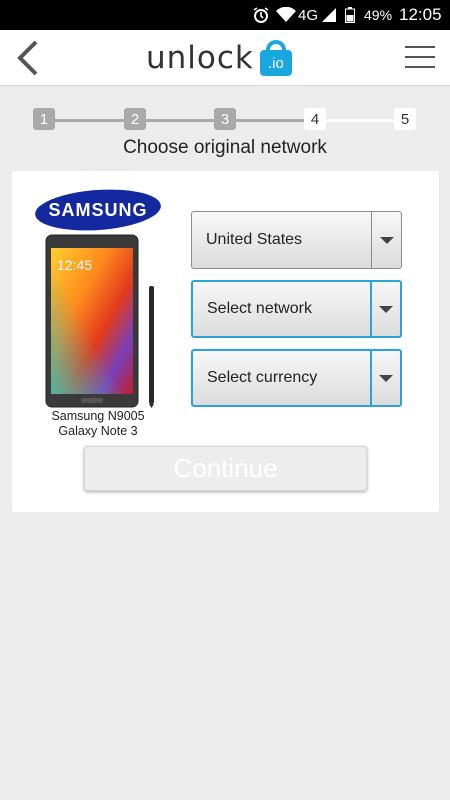  Describe the element at coordinates (350, 15) in the screenshot. I see `battery-icon` at that location.